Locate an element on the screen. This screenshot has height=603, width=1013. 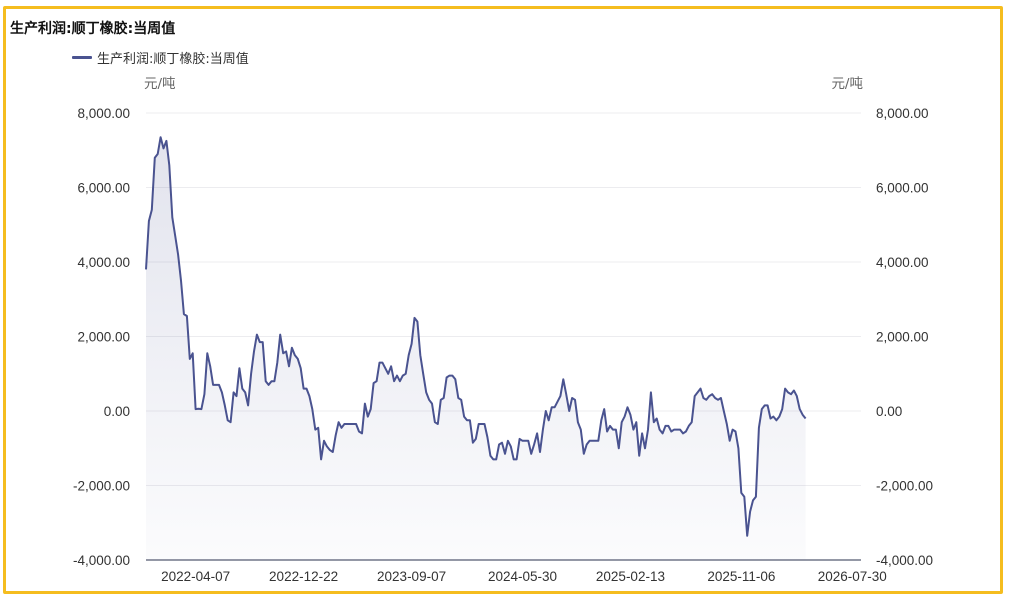
x-tick-label: 2024-05-30 is located at coordinates (522, 576).